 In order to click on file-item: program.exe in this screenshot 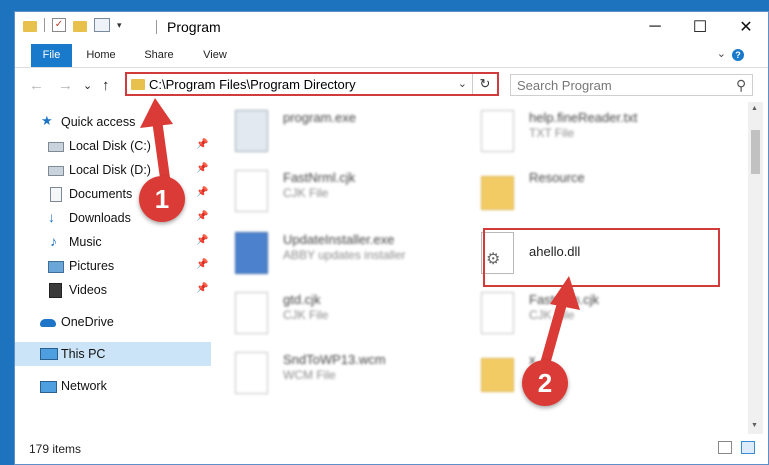, I will do `click(333, 133)`.